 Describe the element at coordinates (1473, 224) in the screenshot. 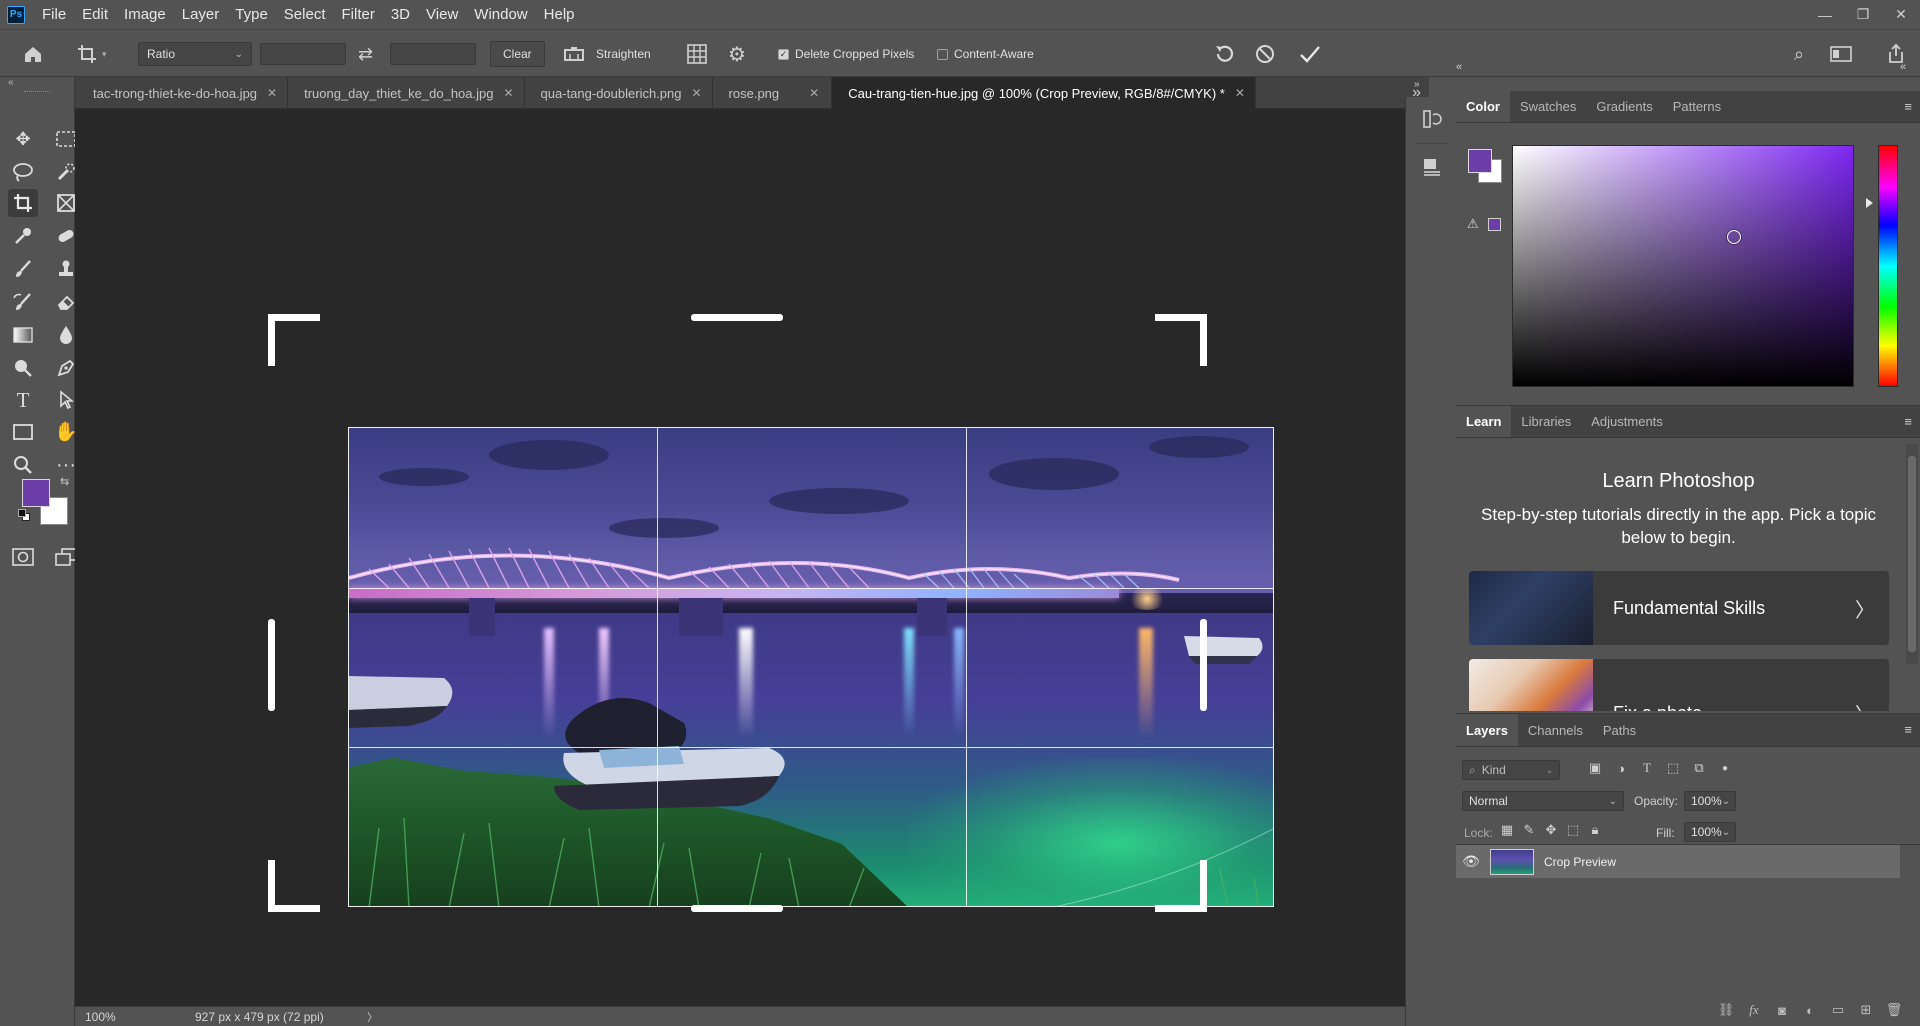

I see `out-of-gamut-warning-icon: ⚠` at that location.